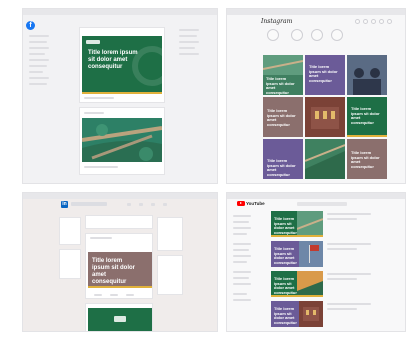 The width and height of the screenshot is (408, 340). What do you see at coordinates (276, 21) in the screenshot?
I see `instagram-wordmark: Instagram` at bounding box center [276, 21].